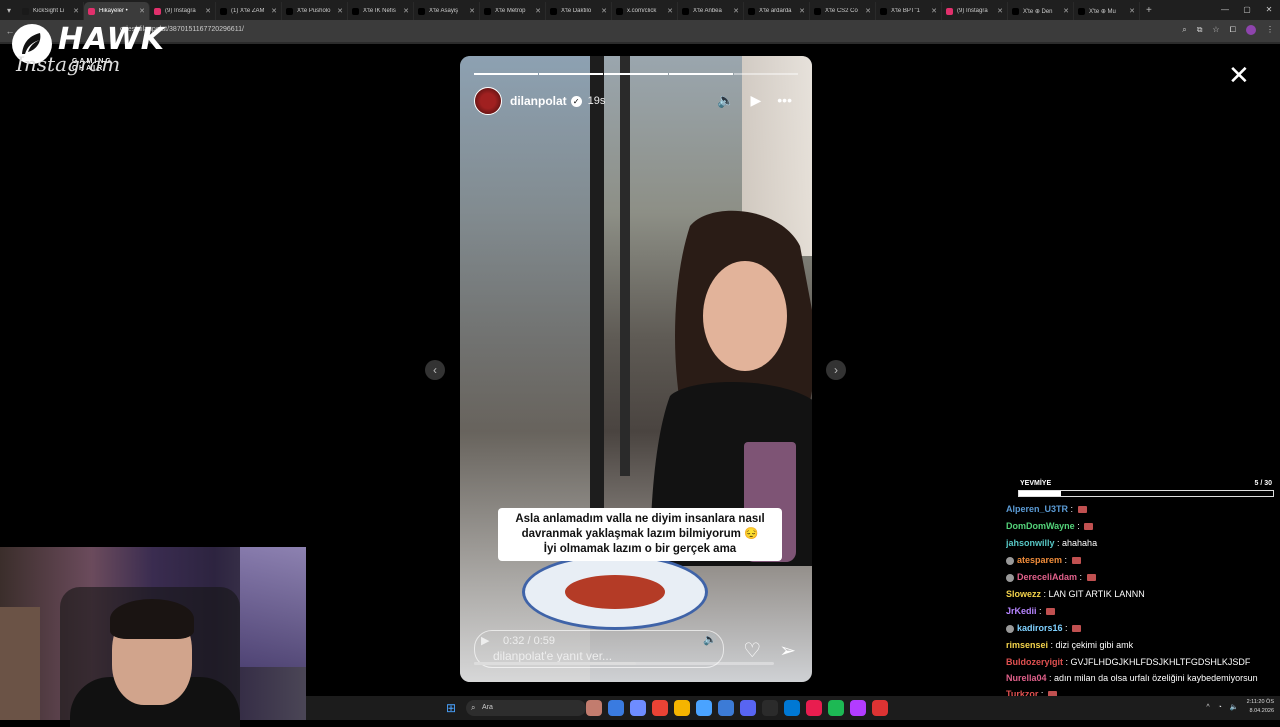 The height and width of the screenshot is (727, 1280). Describe the element at coordinates (249, 11) in the screenshot. I see `browser-tab: (1) X'te ZAM ✕` at that location.